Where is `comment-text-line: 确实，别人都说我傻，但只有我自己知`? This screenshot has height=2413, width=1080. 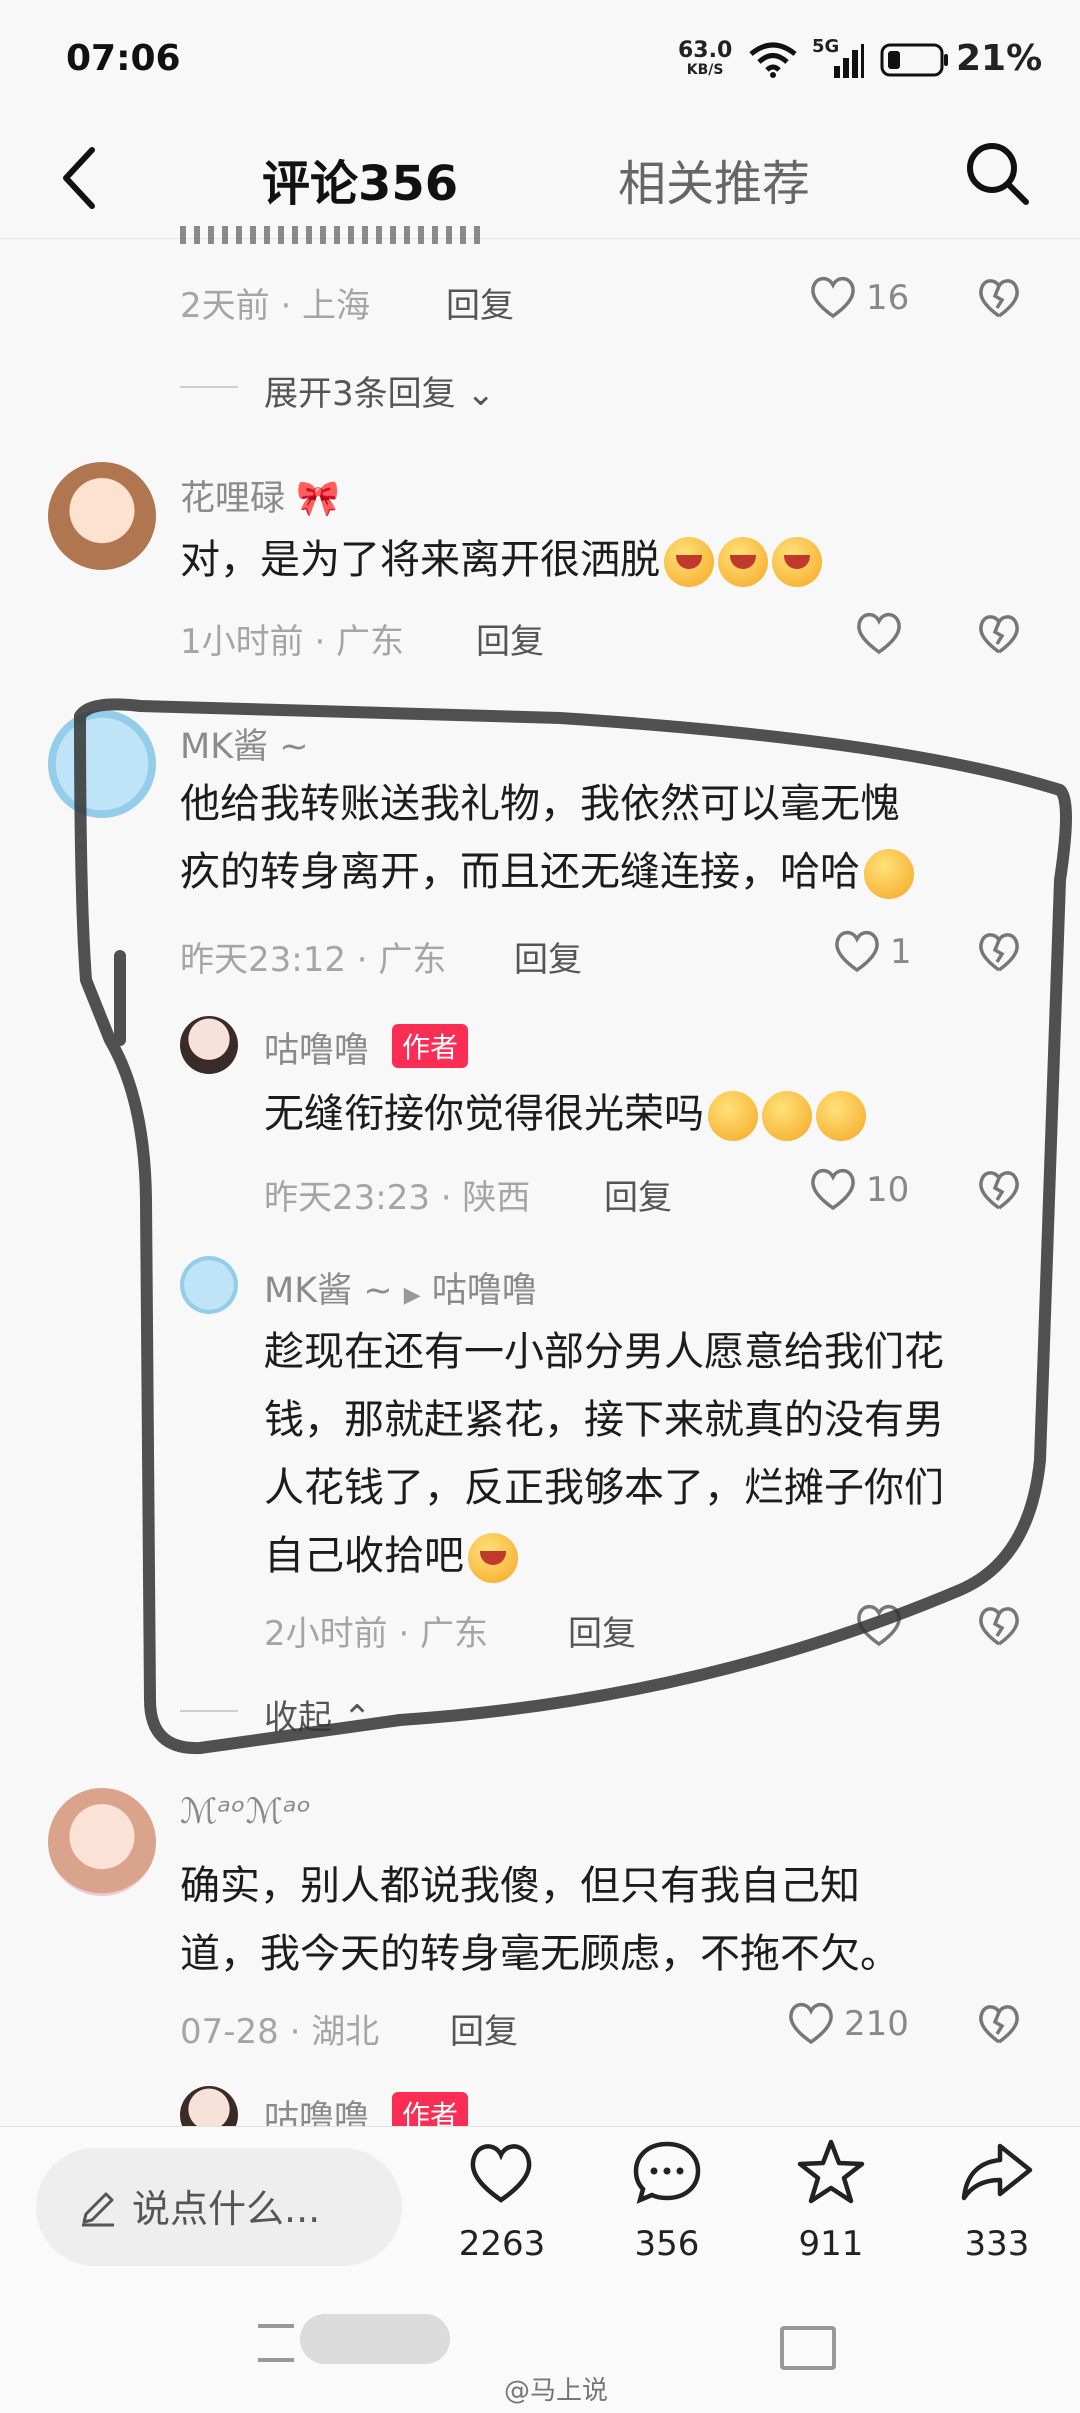 comment-text-line: 确实，别人都说我傻，但只有我自己知 is located at coordinates (520, 1886).